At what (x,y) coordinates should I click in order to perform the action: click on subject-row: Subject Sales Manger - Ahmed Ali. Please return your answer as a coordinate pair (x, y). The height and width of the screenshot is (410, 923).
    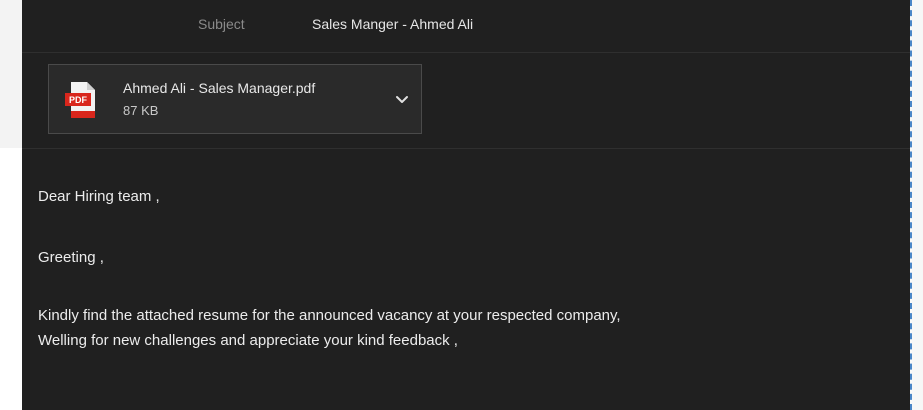
    Looking at the image, I should click on (466, 26).